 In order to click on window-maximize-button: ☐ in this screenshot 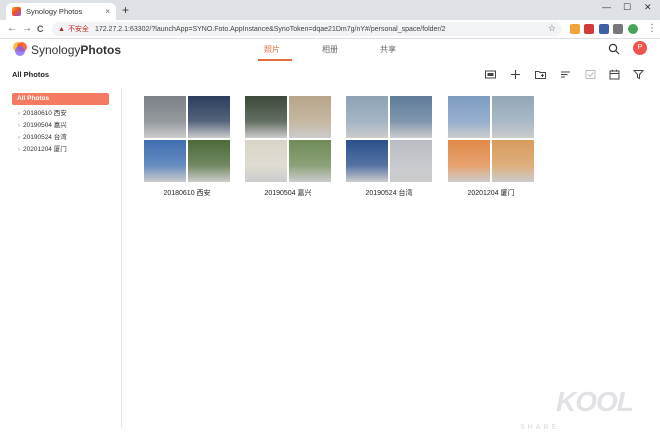, I will do `click(627, 7)`.